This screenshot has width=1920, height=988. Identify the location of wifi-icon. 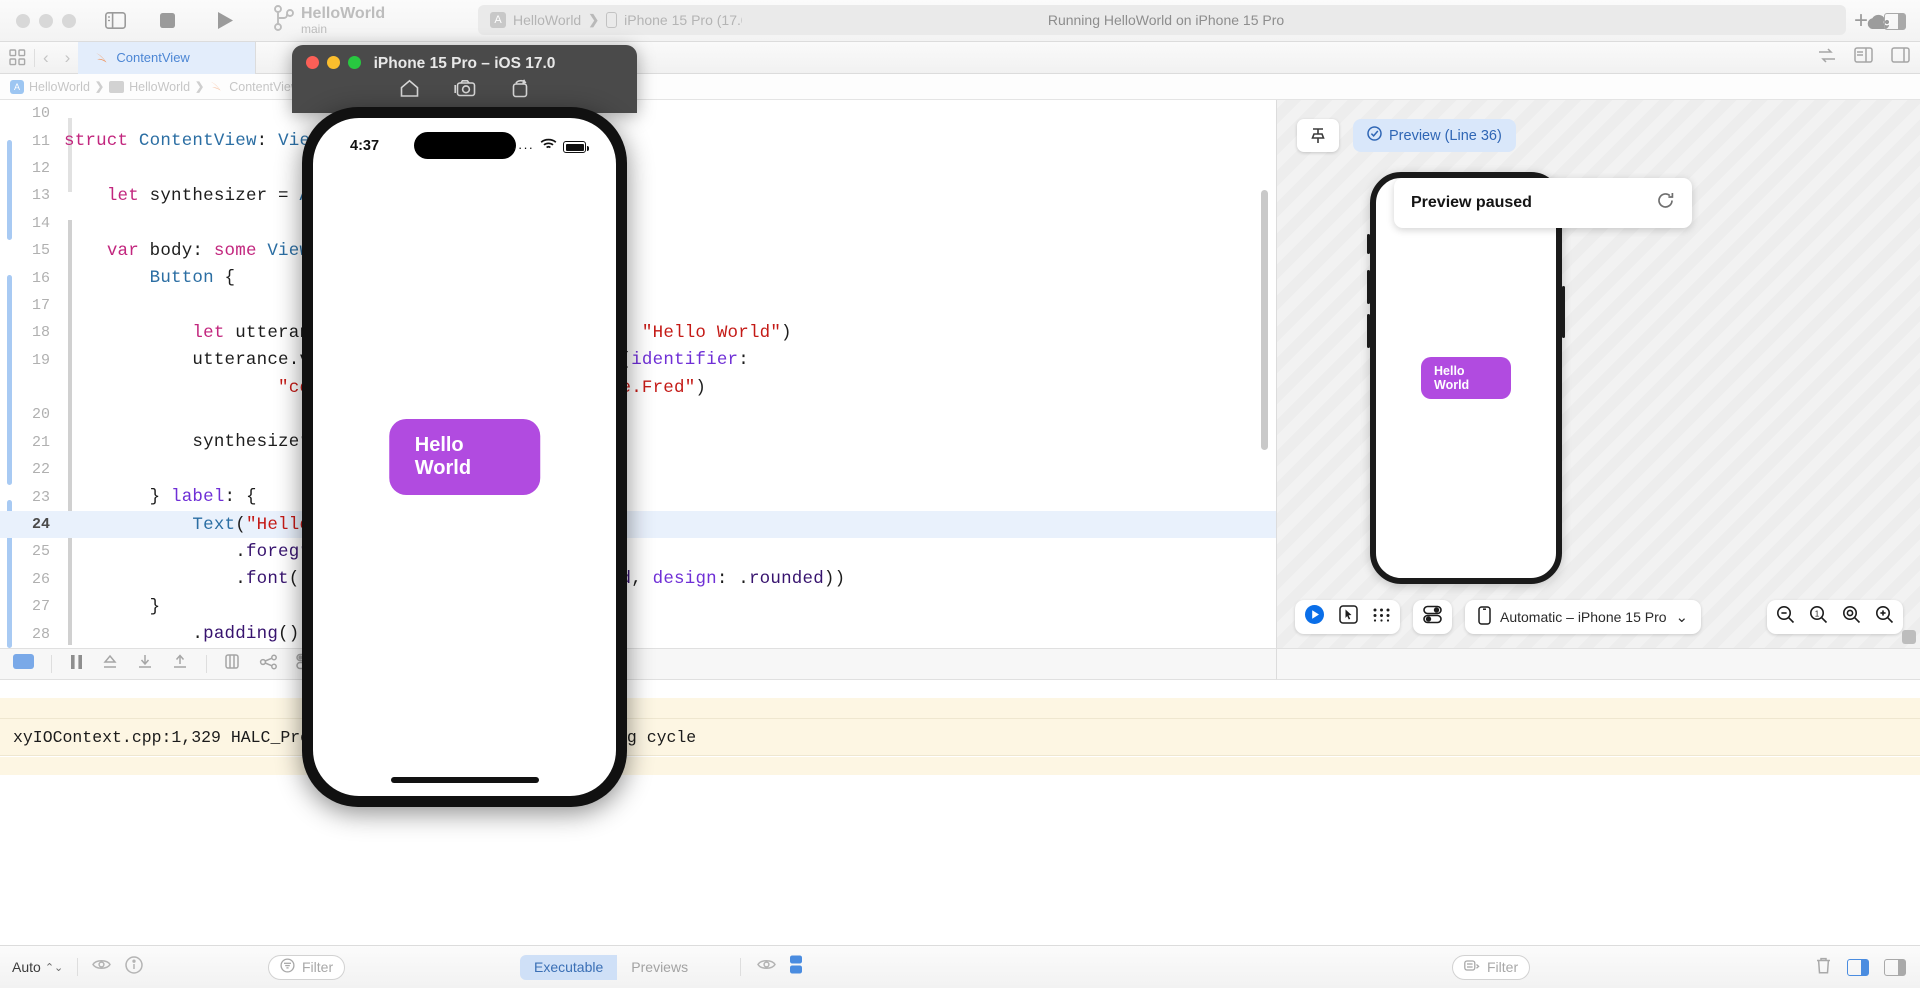
(548, 147).